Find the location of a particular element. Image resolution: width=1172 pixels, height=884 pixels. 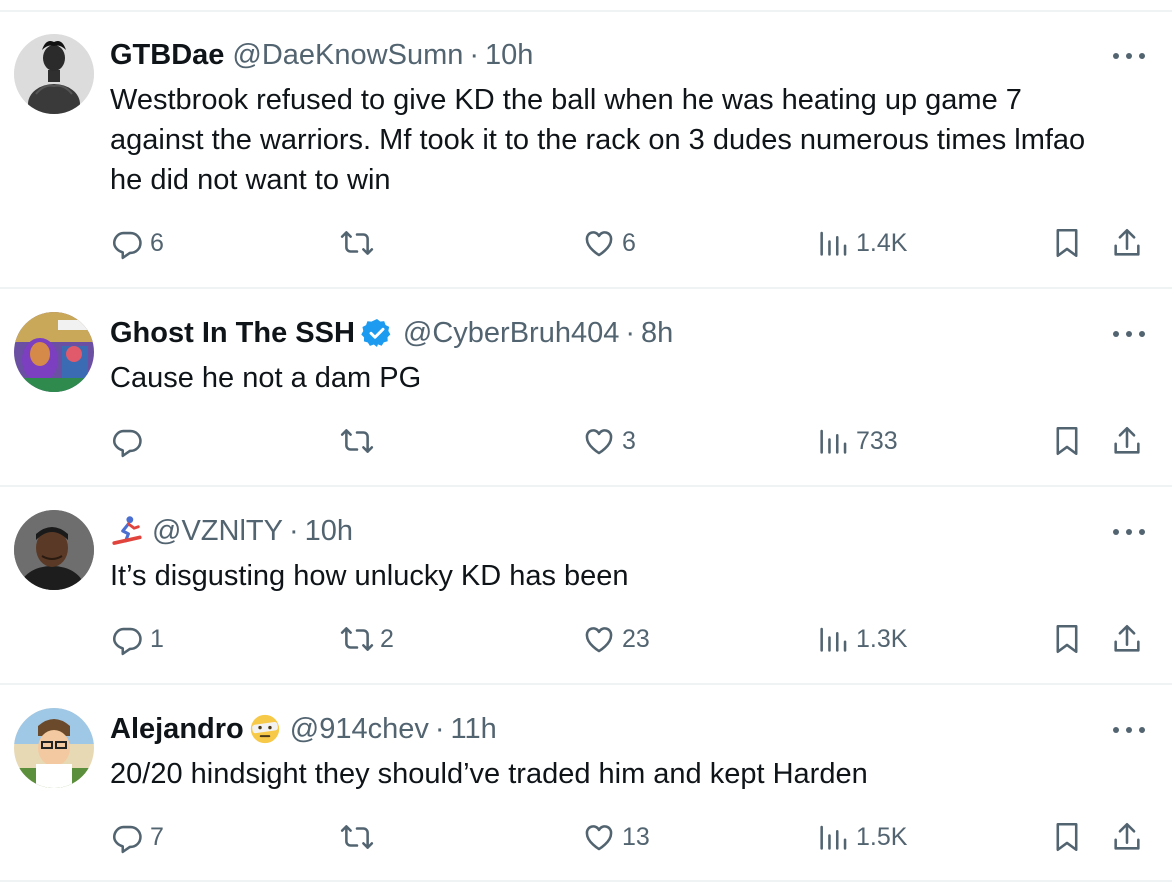

view-count: 1.3K is located at coordinates (882, 638).